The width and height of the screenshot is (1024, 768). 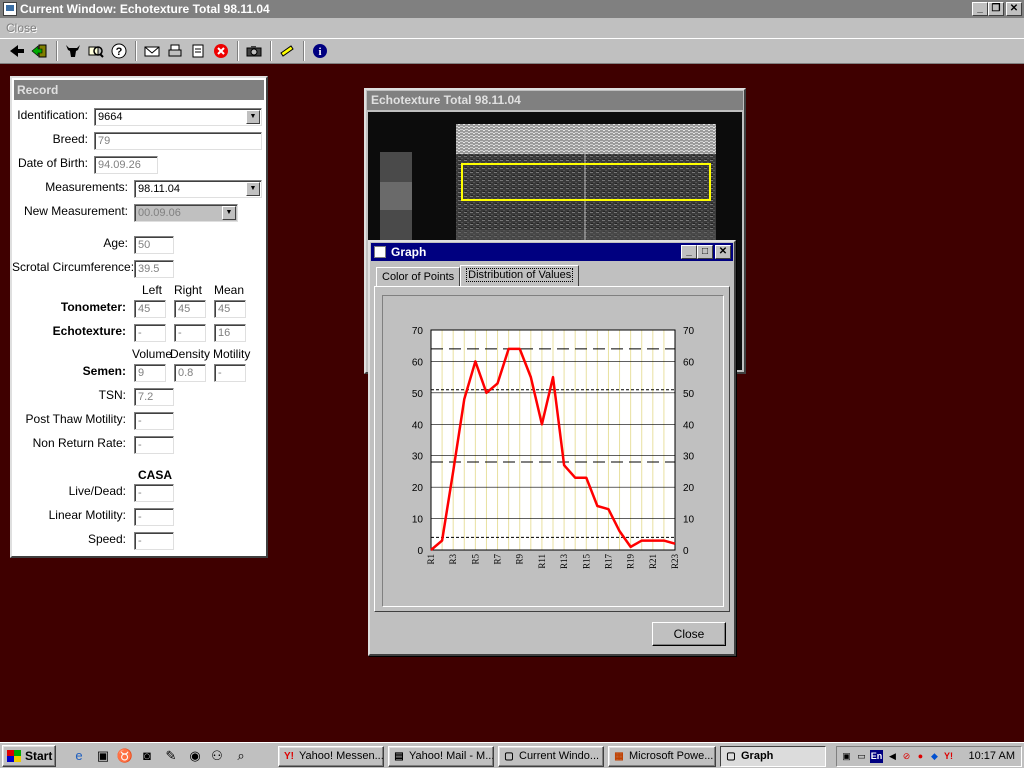 What do you see at coordinates (861, 756) in the screenshot?
I see `tray-monitor-icon: ▭` at bounding box center [861, 756].